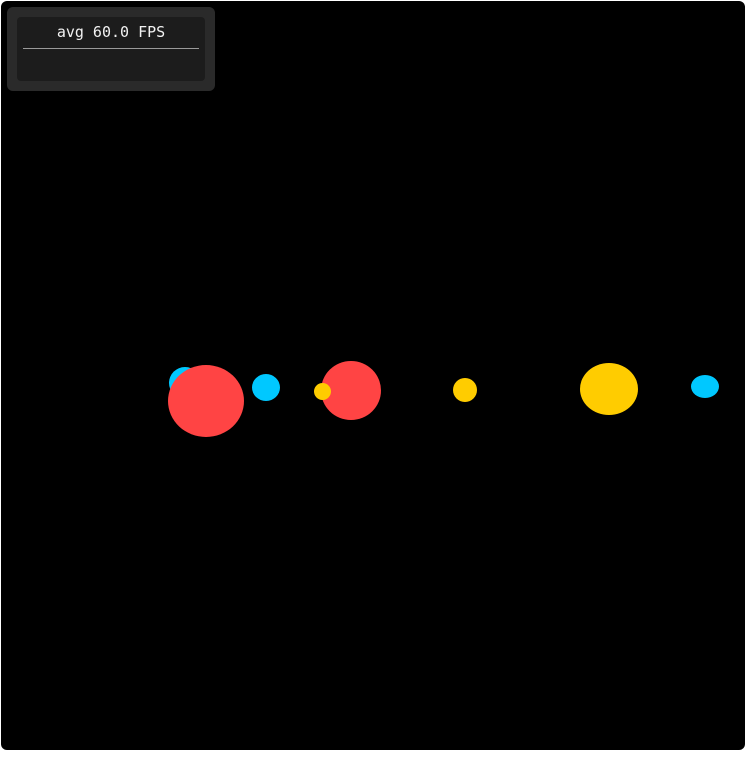  I want to click on ball-yellow, so click(465, 390).